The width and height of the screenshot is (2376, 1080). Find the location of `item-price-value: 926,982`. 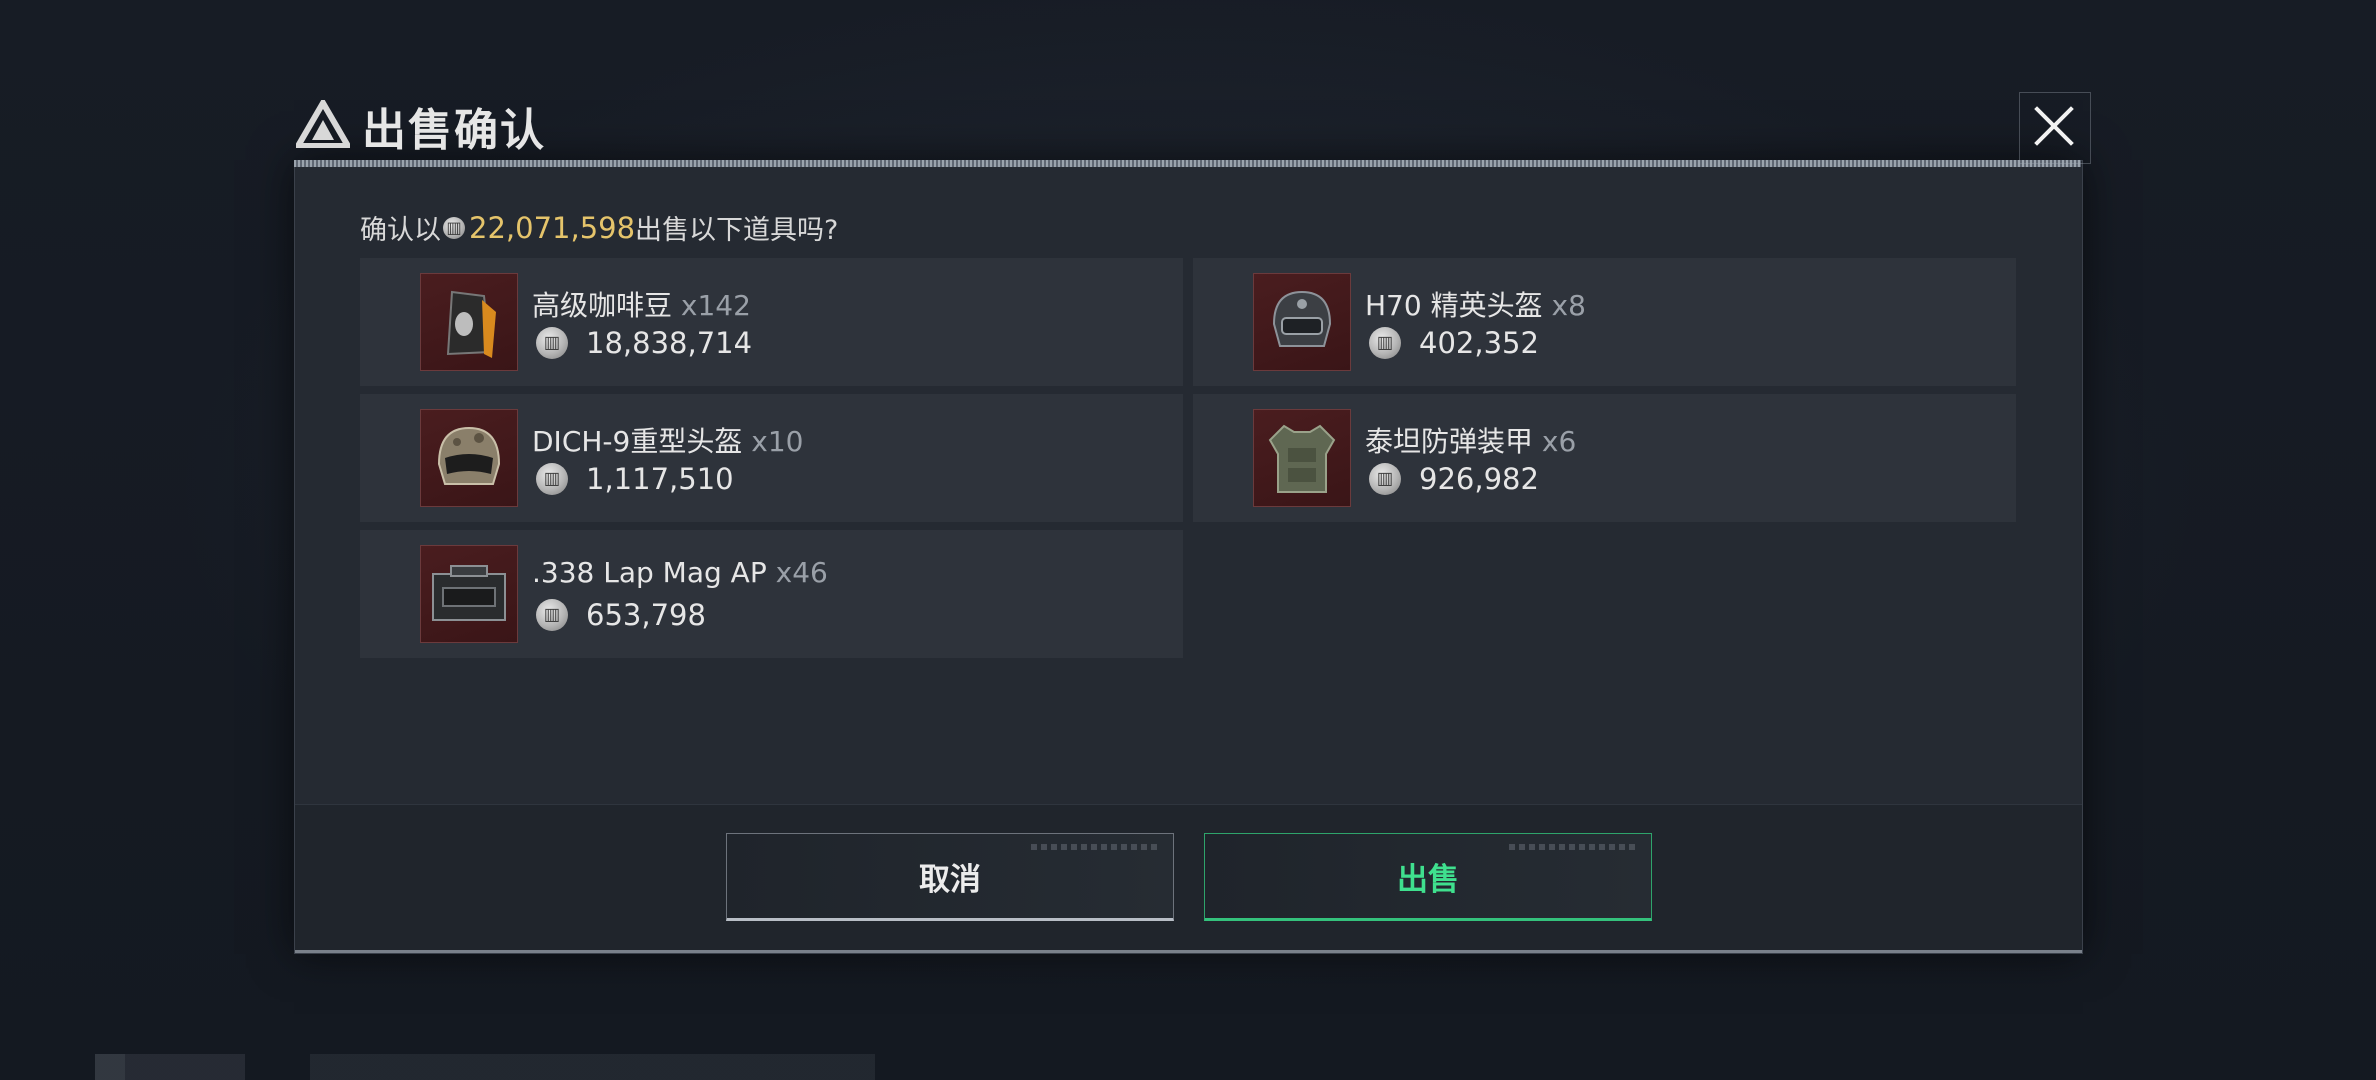

item-price-value: 926,982 is located at coordinates (1479, 479).